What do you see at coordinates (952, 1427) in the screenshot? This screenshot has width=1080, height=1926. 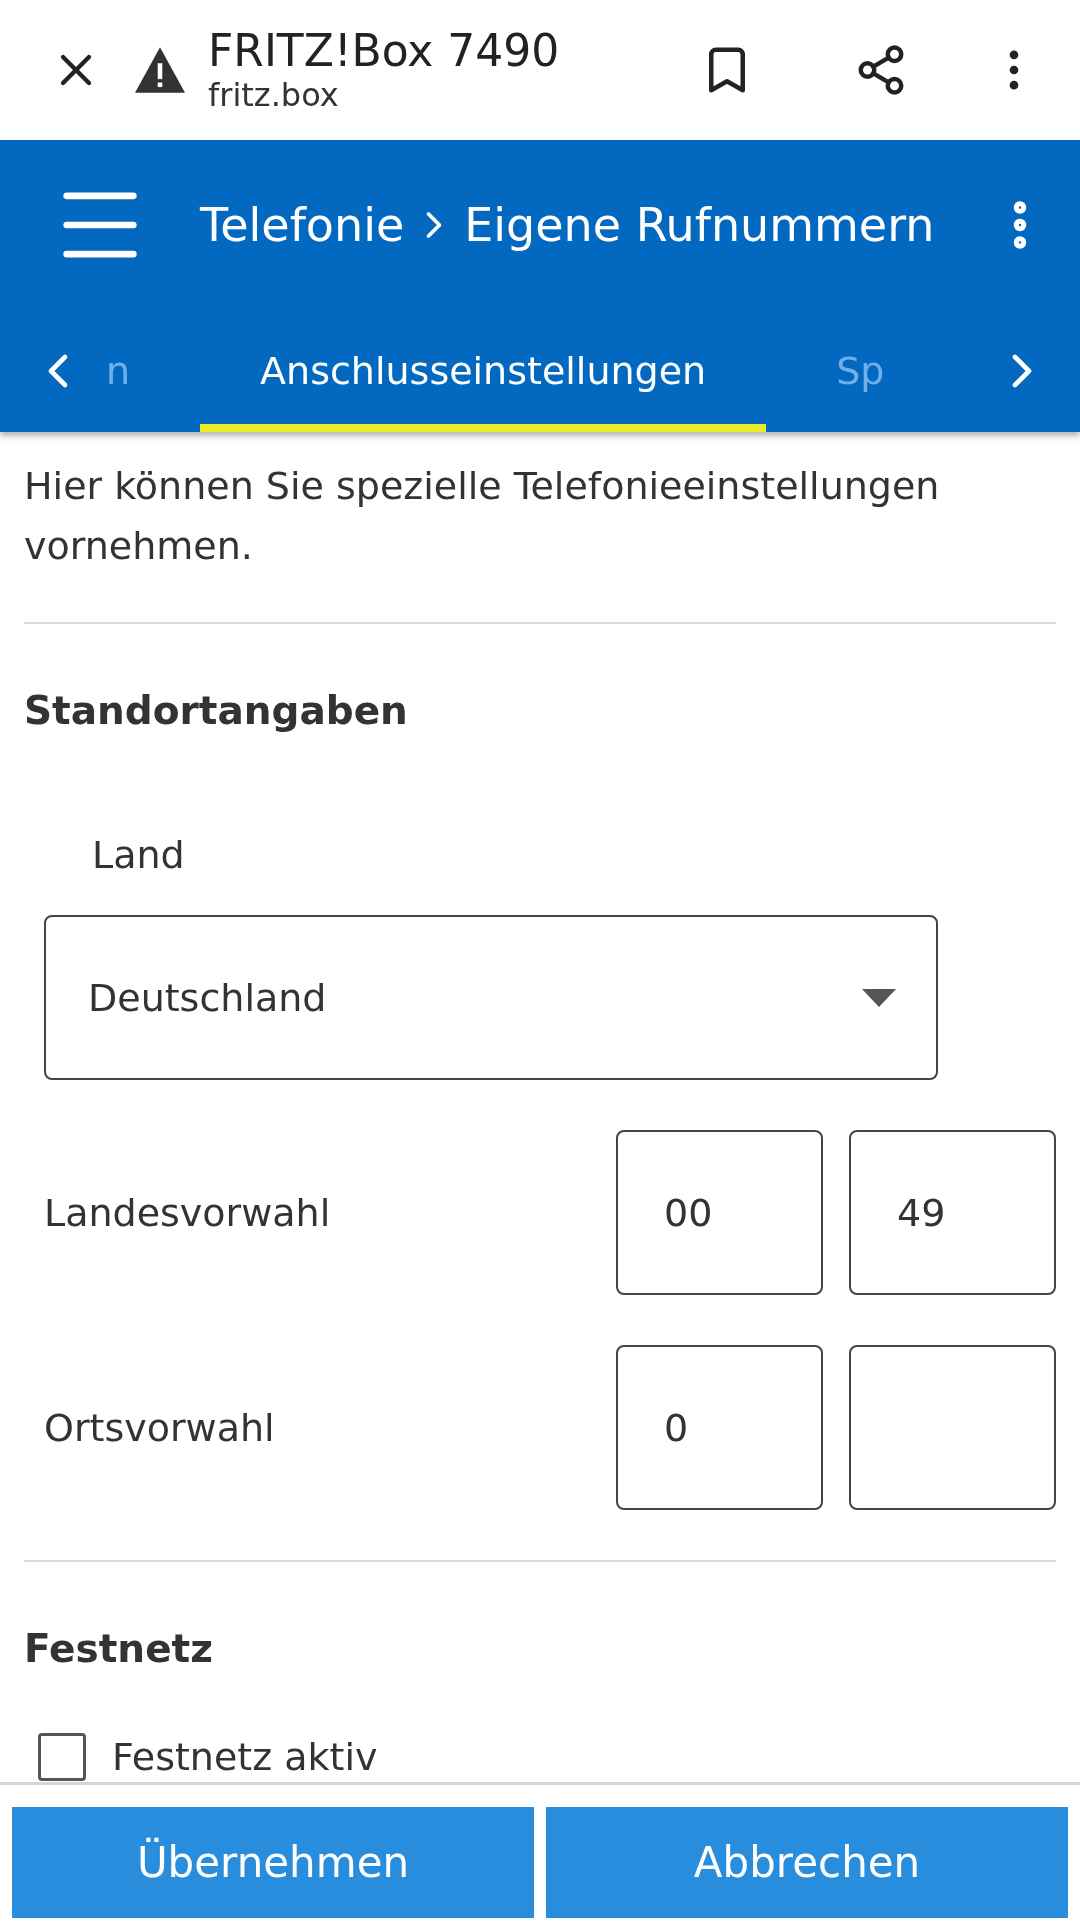 I see `input-field` at bounding box center [952, 1427].